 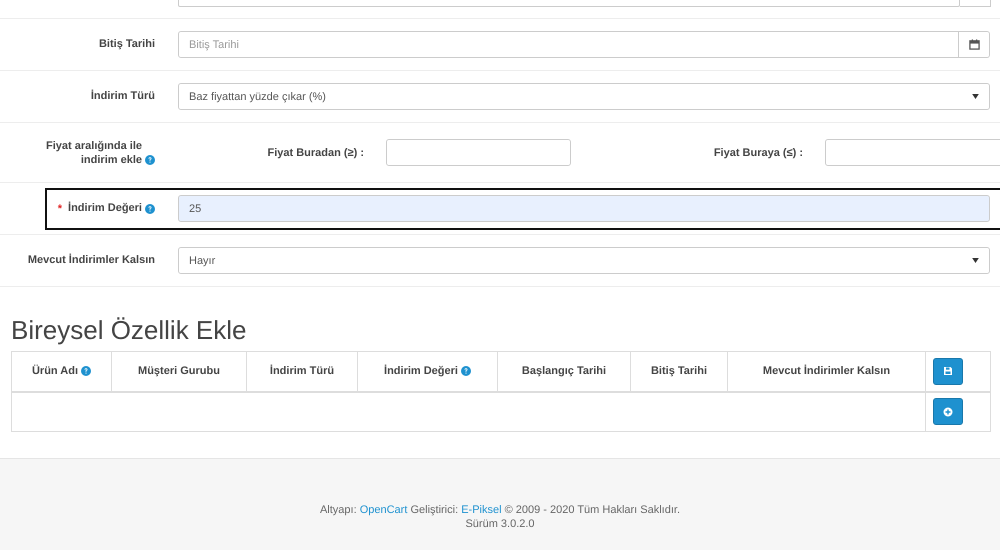 What do you see at coordinates (584, 96) in the screenshot?
I see `select-dropdown: Baz fiyattan yüzde çıkar (%)` at bounding box center [584, 96].